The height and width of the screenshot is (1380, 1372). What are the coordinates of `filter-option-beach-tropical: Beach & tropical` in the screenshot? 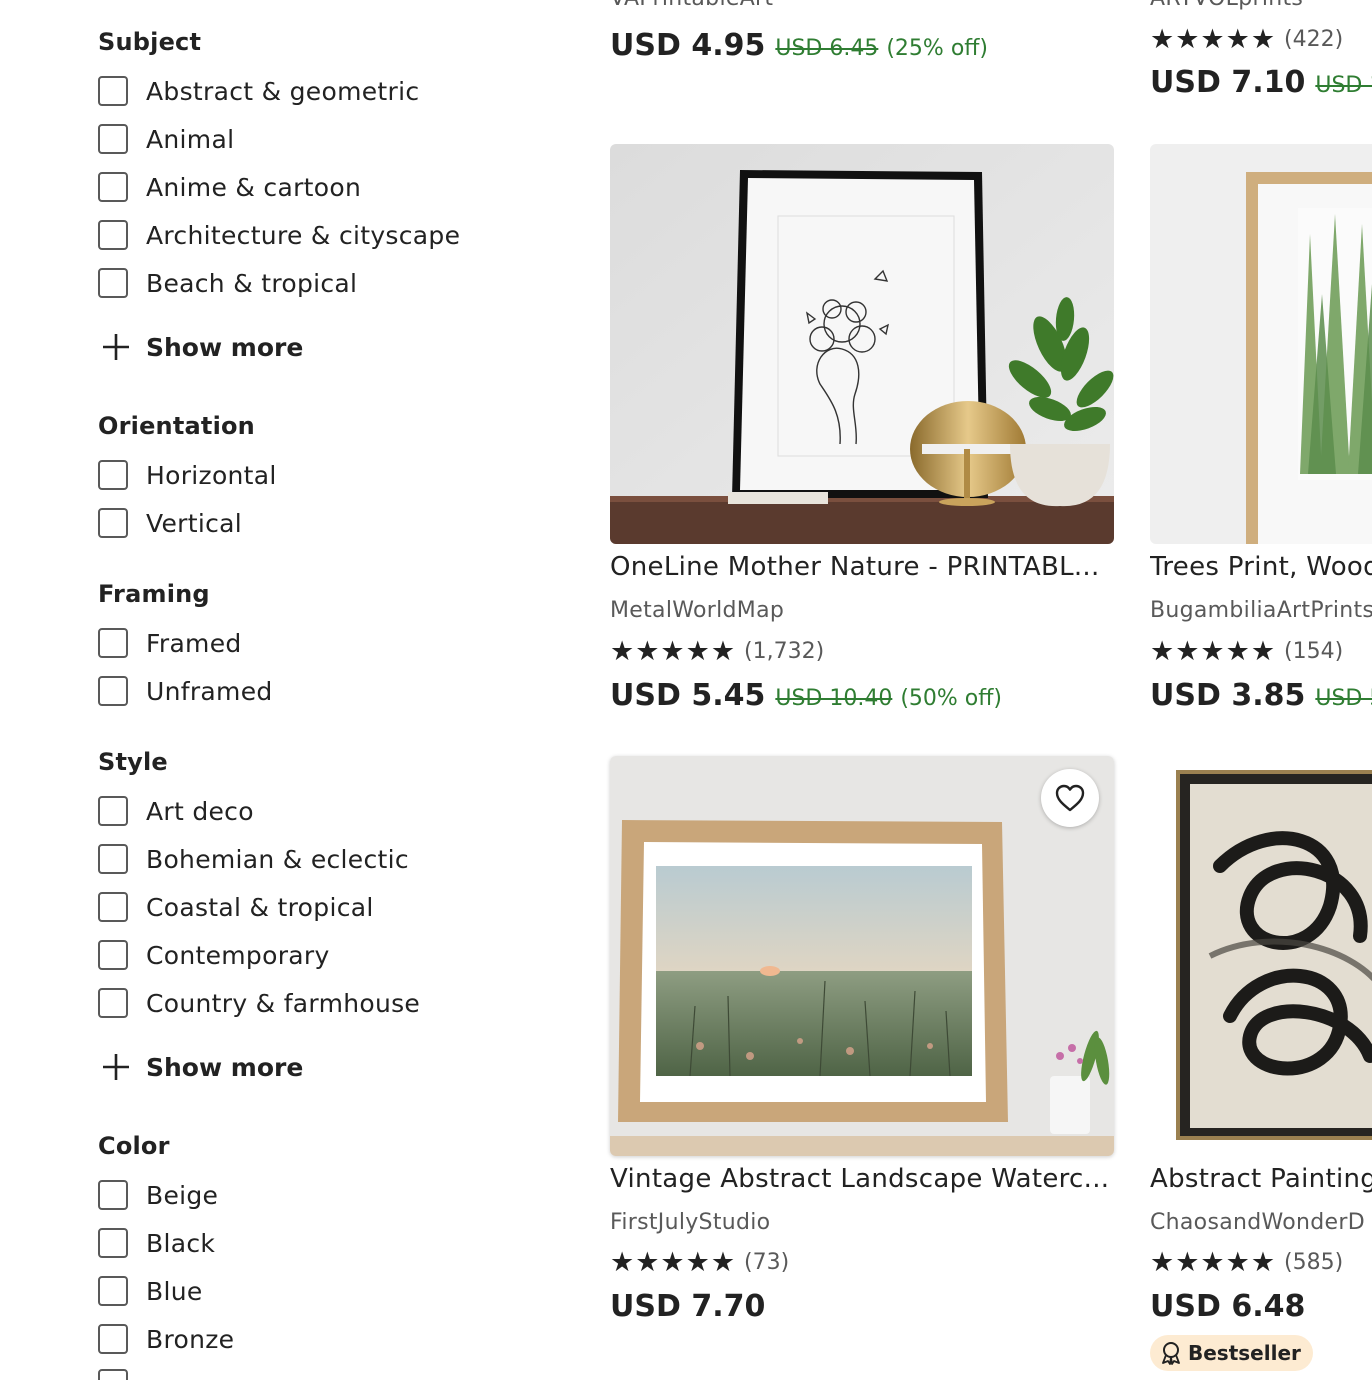 It's located at (227, 283).